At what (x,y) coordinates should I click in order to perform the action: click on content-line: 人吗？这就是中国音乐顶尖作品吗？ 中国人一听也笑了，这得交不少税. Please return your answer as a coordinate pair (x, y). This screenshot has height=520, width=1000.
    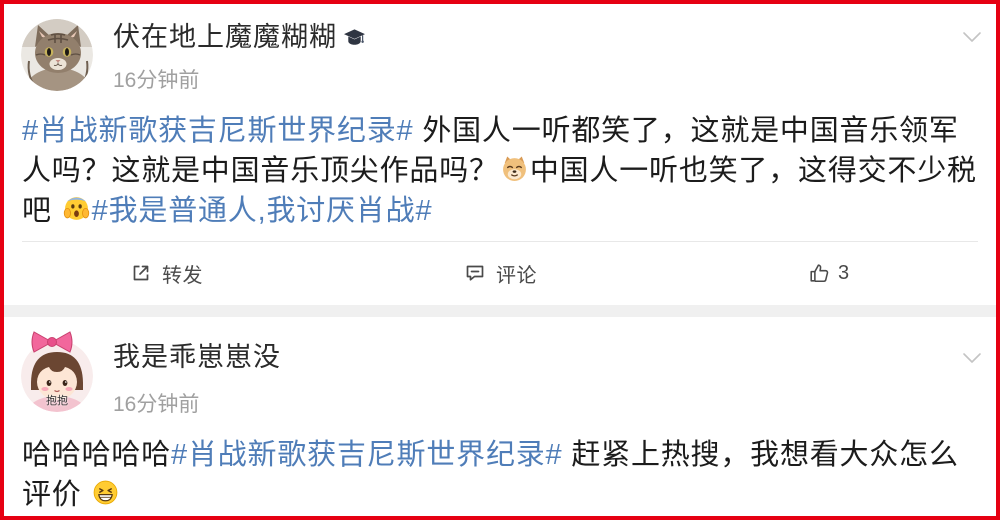
    Looking at the image, I should click on (501, 168).